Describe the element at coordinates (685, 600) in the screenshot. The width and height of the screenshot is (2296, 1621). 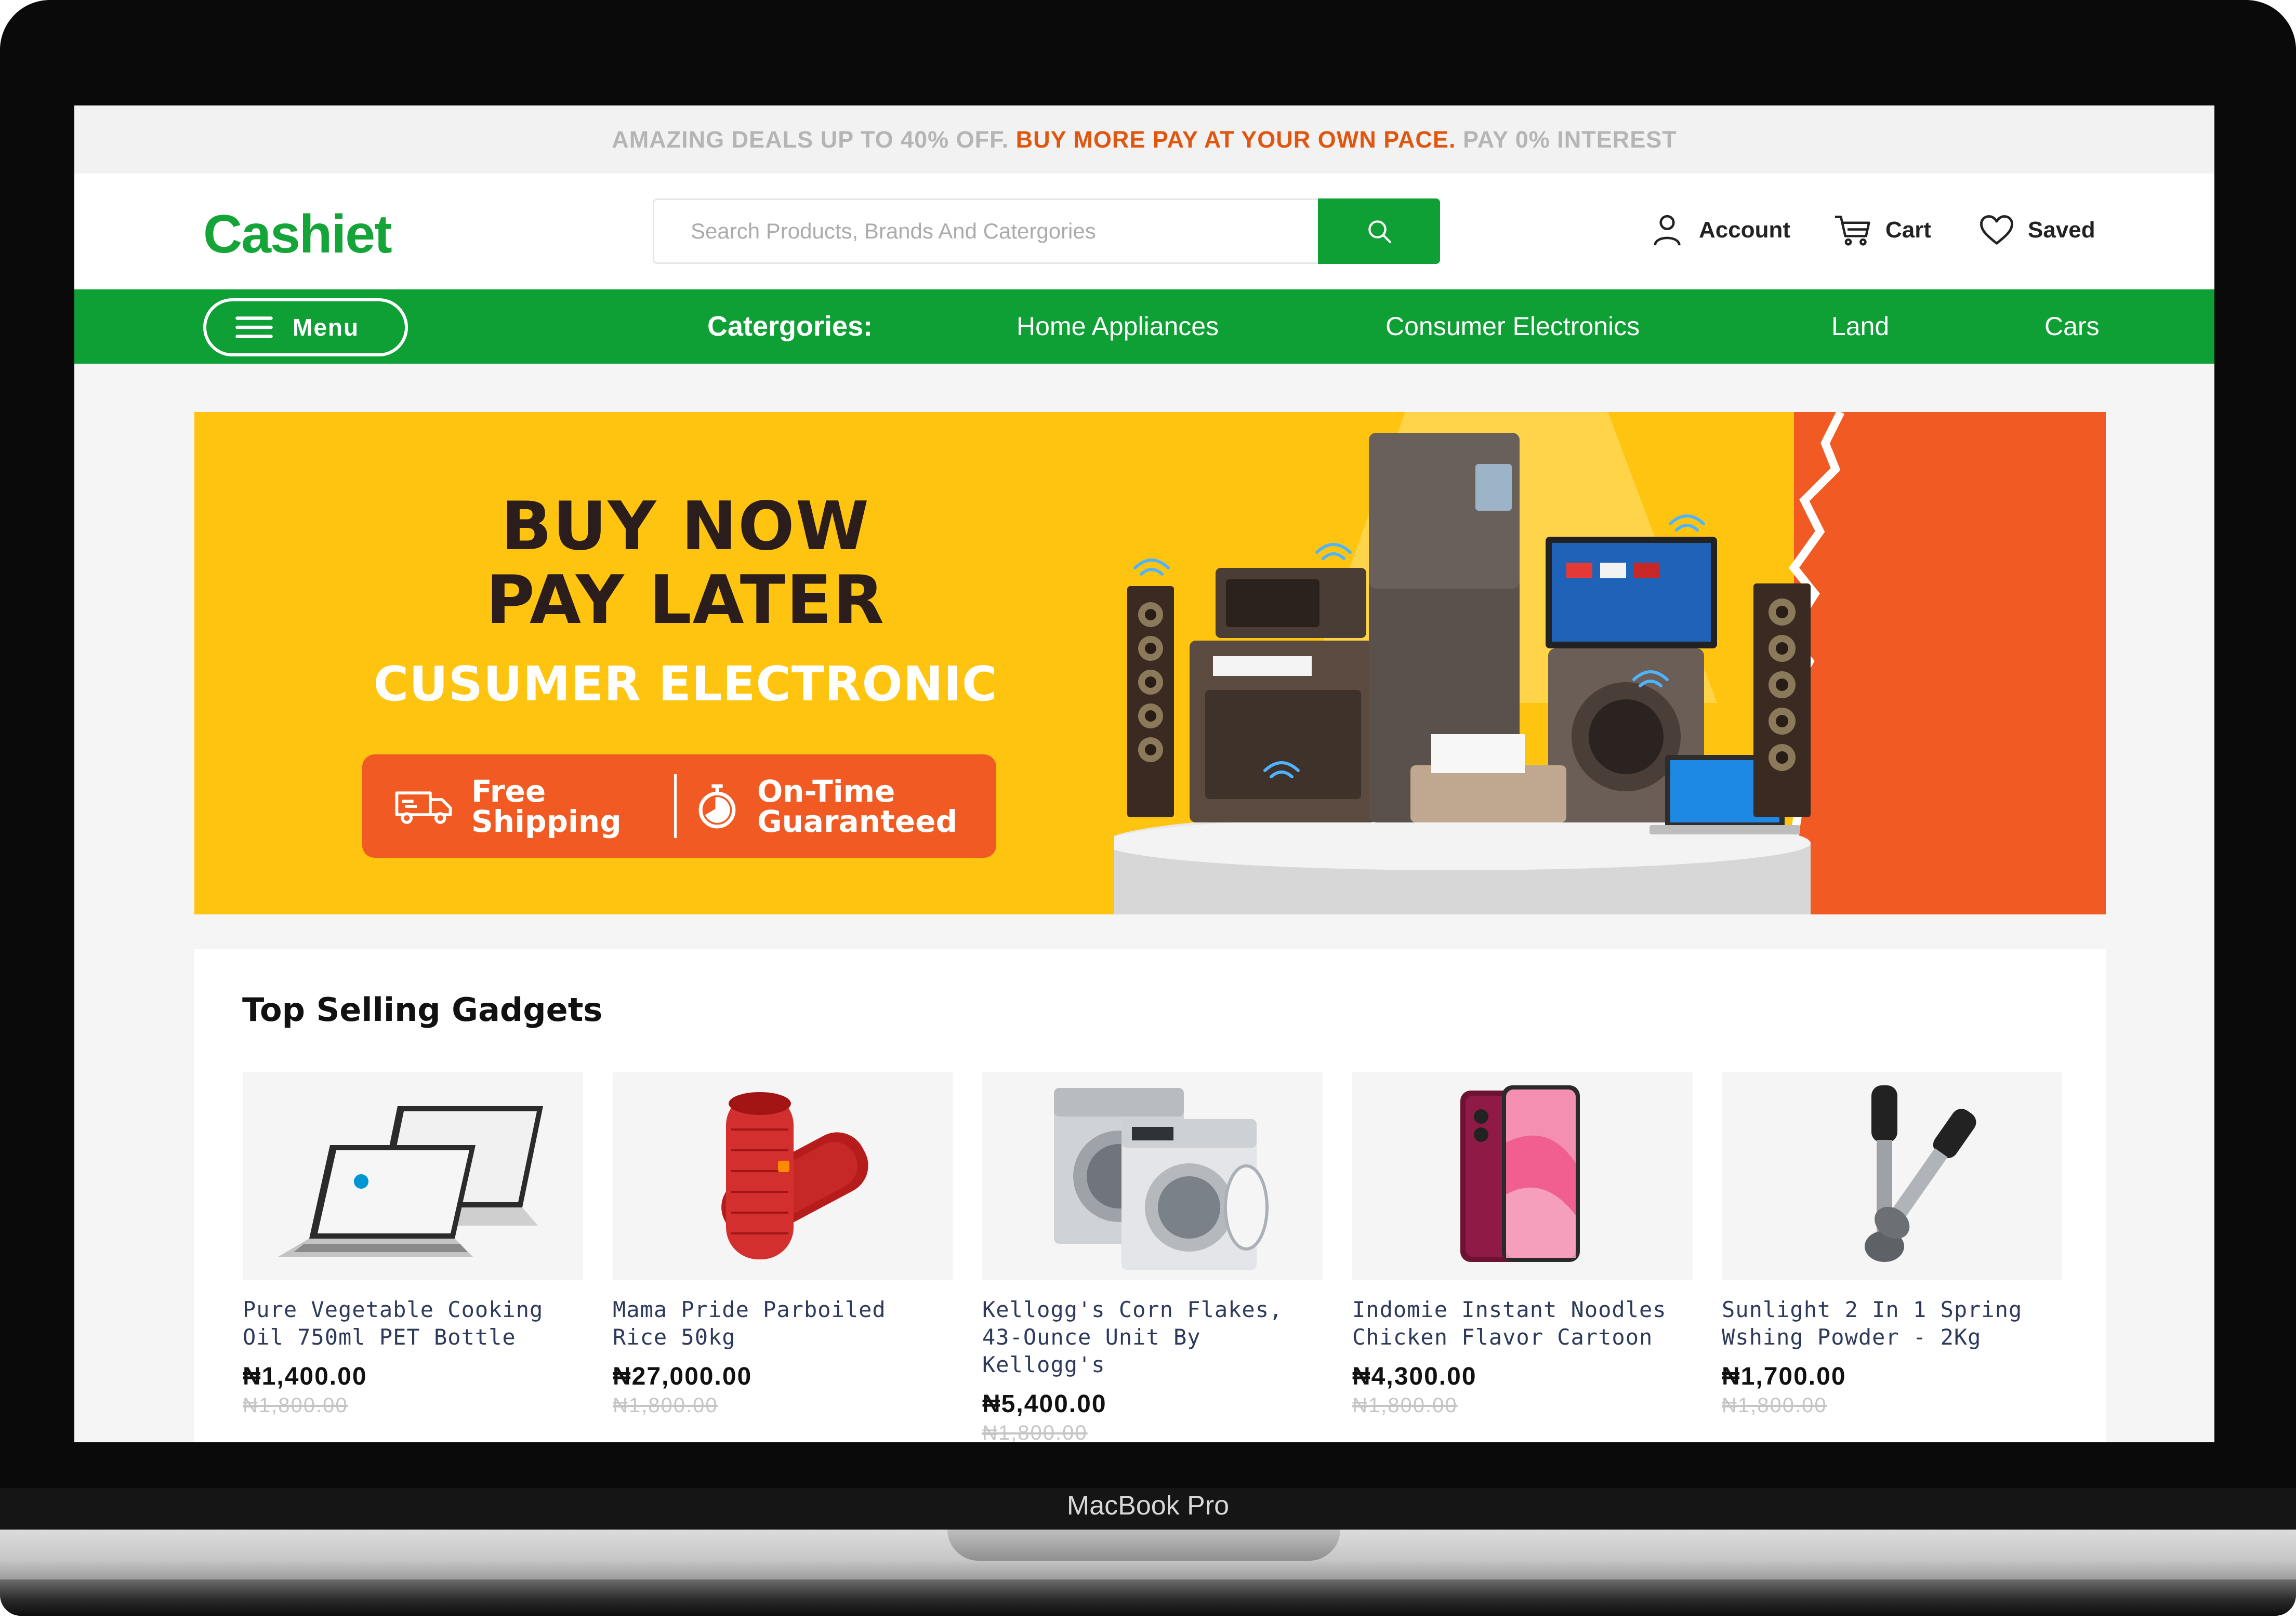
I see `hero-headline-line2: PAY LATER` at that location.